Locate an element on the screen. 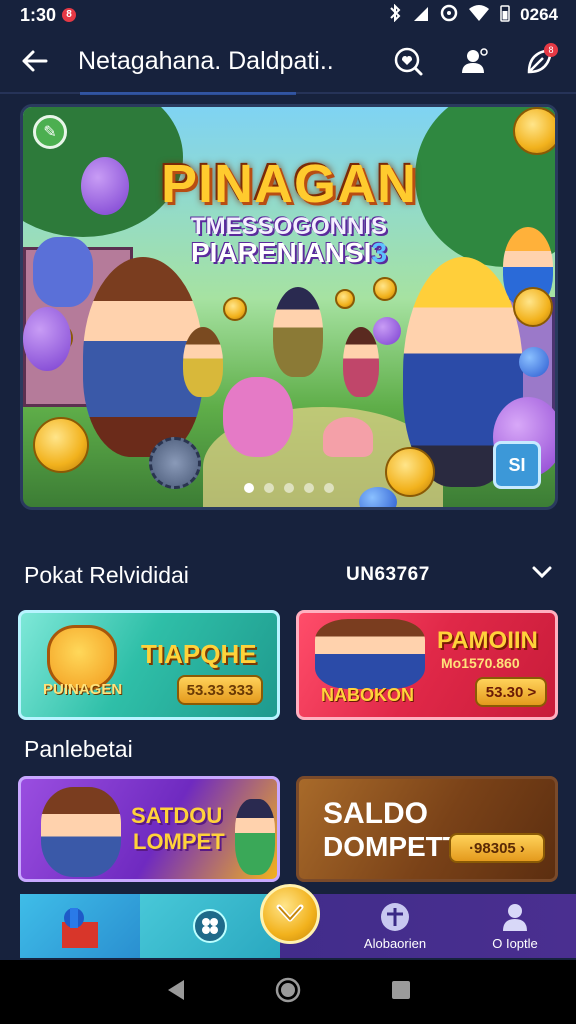  active-tab-indicator is located at coordinates (188, 93).